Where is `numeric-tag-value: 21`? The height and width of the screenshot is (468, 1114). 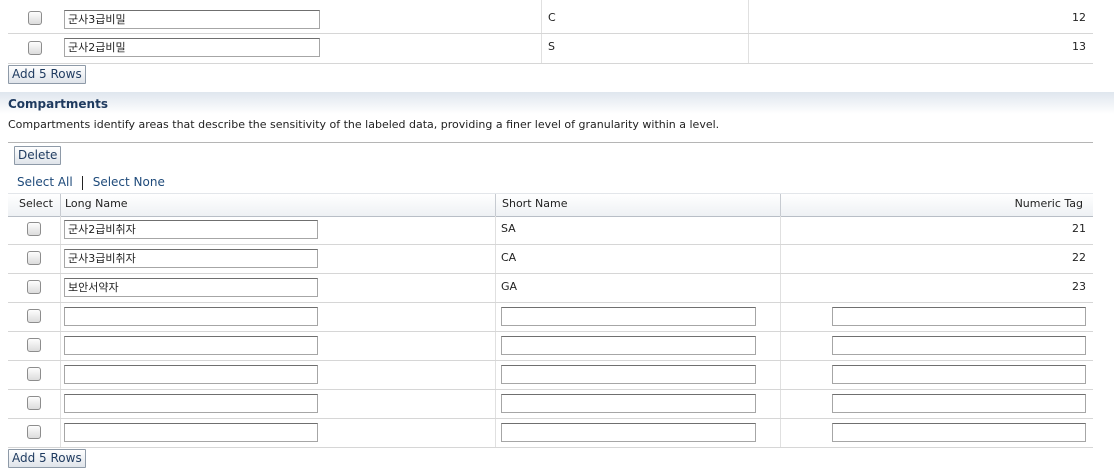
numeric-tag-value: 21 is located at coordinates (1079, 228).